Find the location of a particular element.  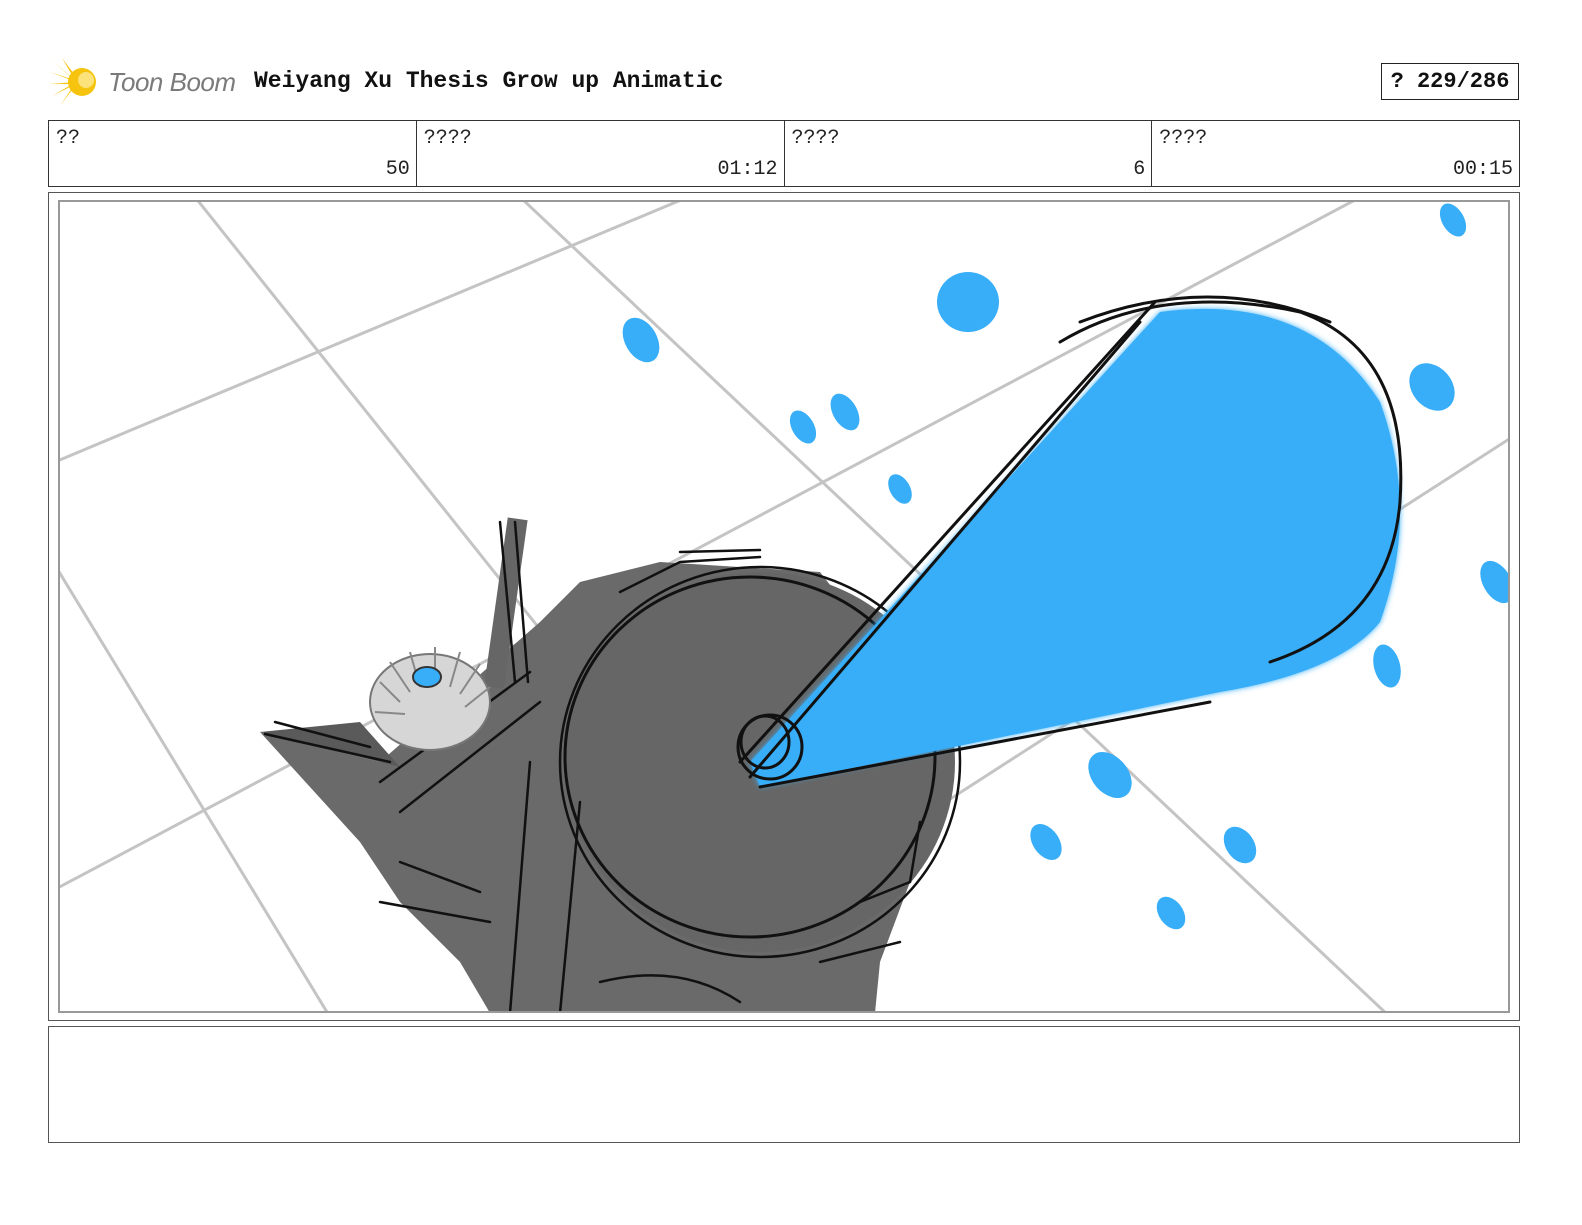

logo-text: Toon Boom is located at coordinates (172, 81).